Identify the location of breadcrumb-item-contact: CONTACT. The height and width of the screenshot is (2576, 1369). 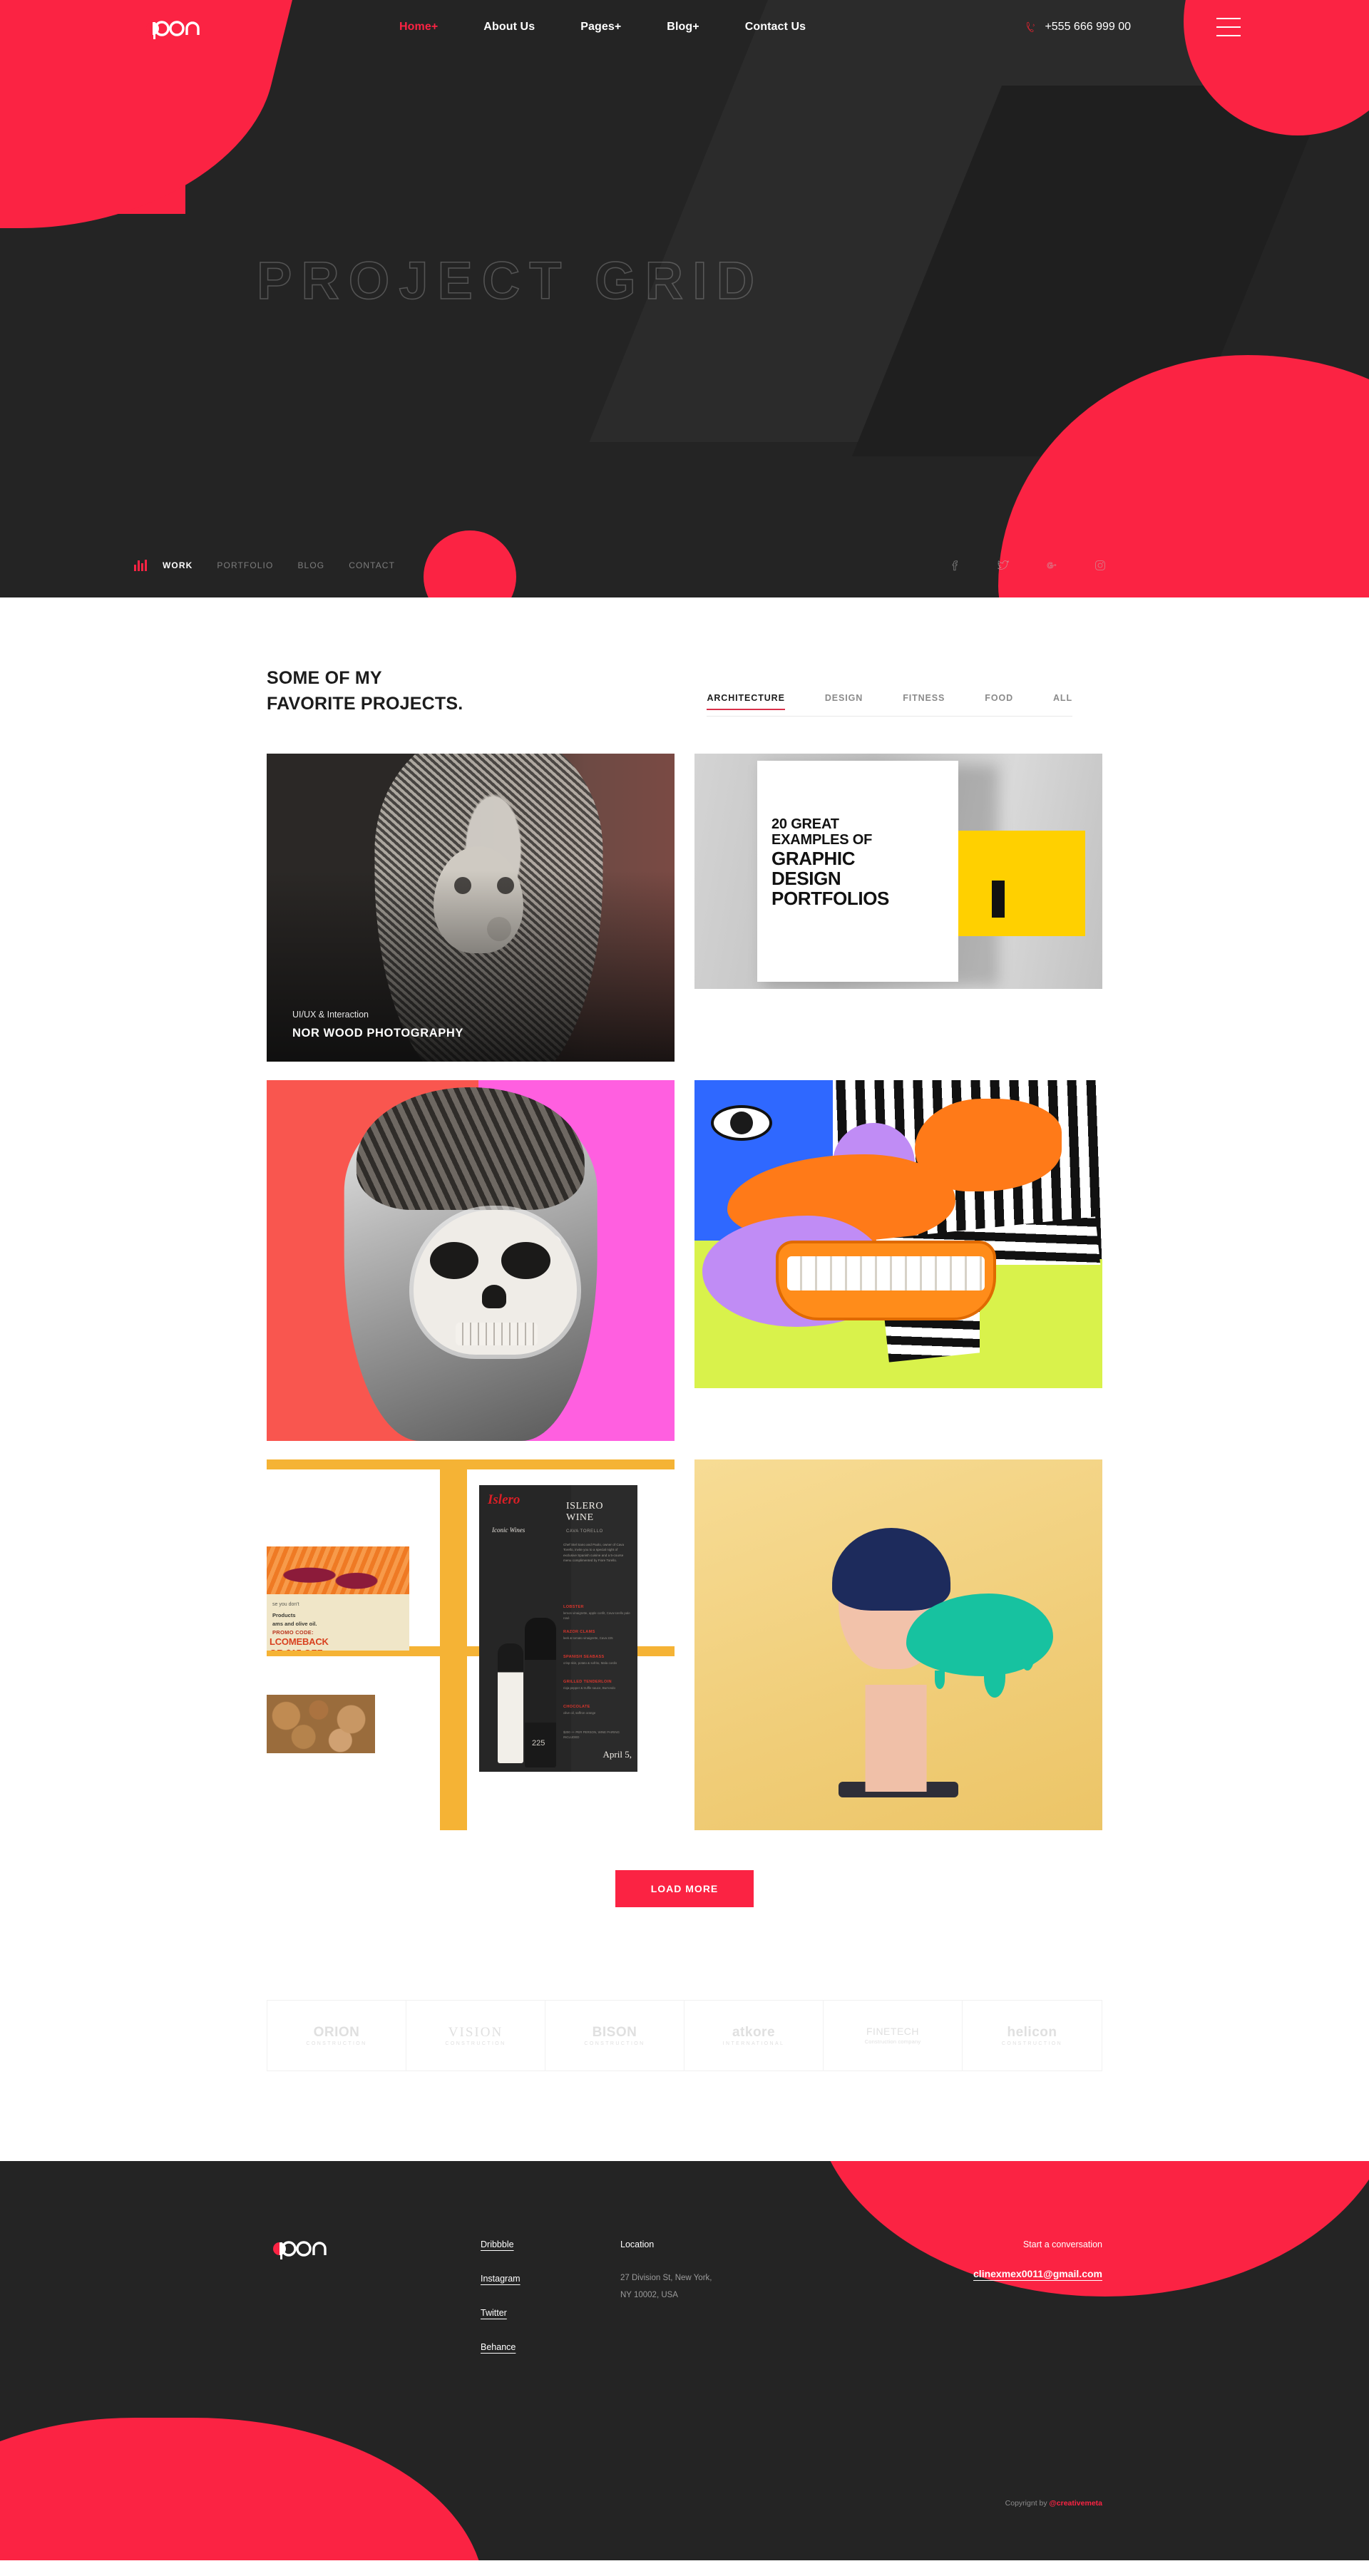
(372, 565).